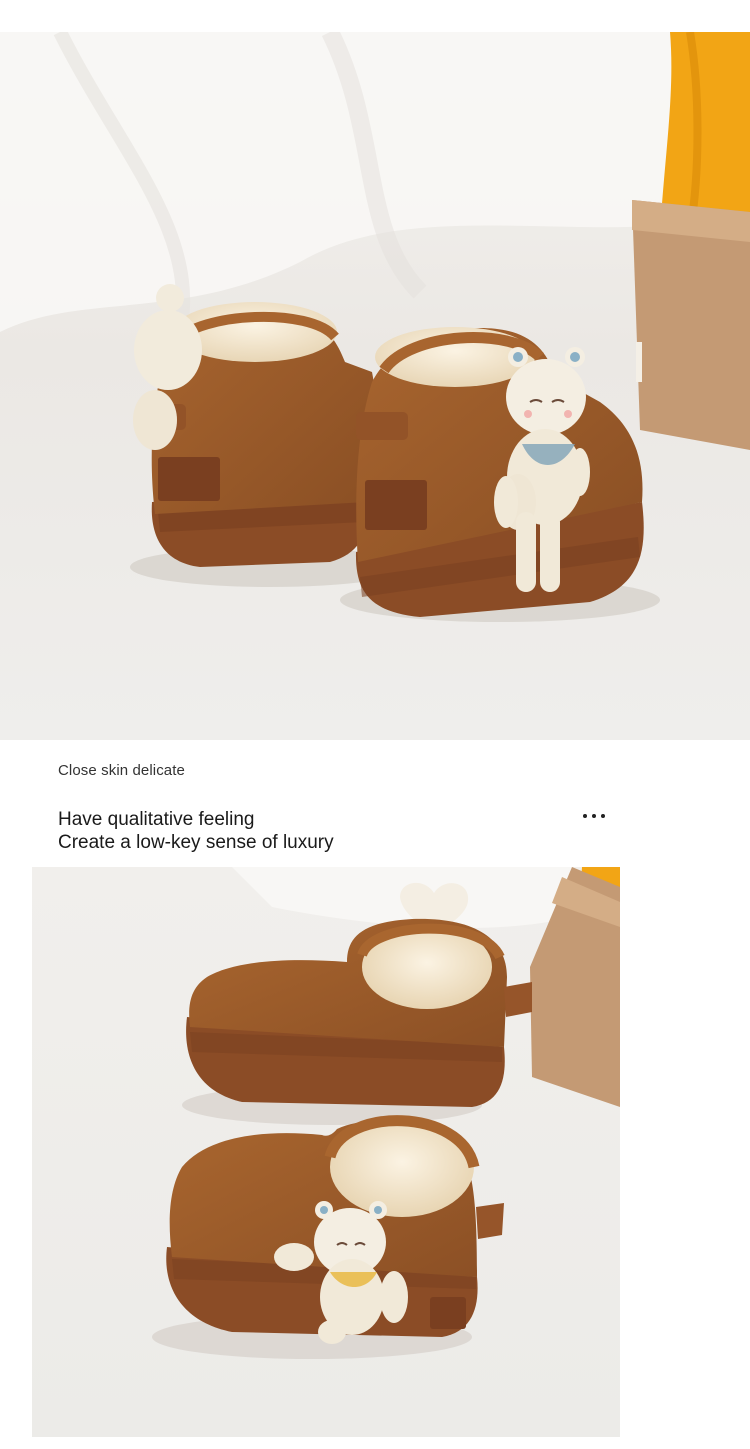 Image resolution: width=750 pixels, height=1449 pixels. Describe the element at coordinates (594, 816) in the screenshot. I see `more-dots-icon` at that location.